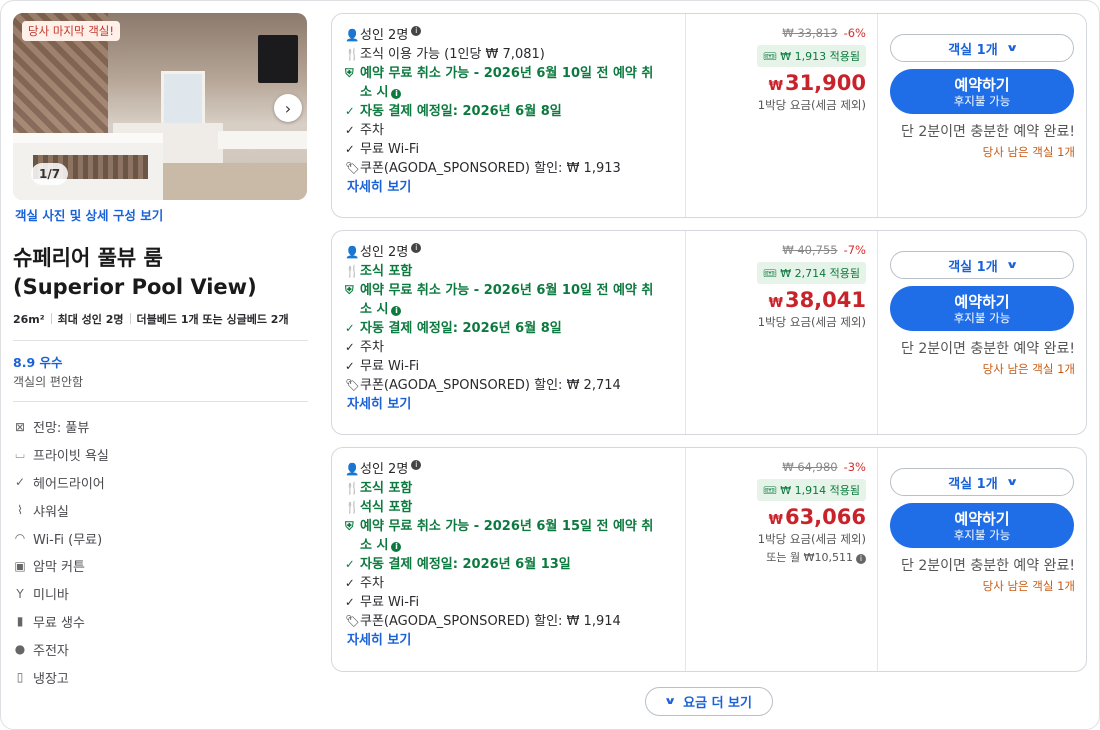 This screenshot has height=730, width=1100. I want to click on coupon-text: 쿠폰(AGODA_SPONSORED) 할인: ₩ 2,714, so click(490, 385).